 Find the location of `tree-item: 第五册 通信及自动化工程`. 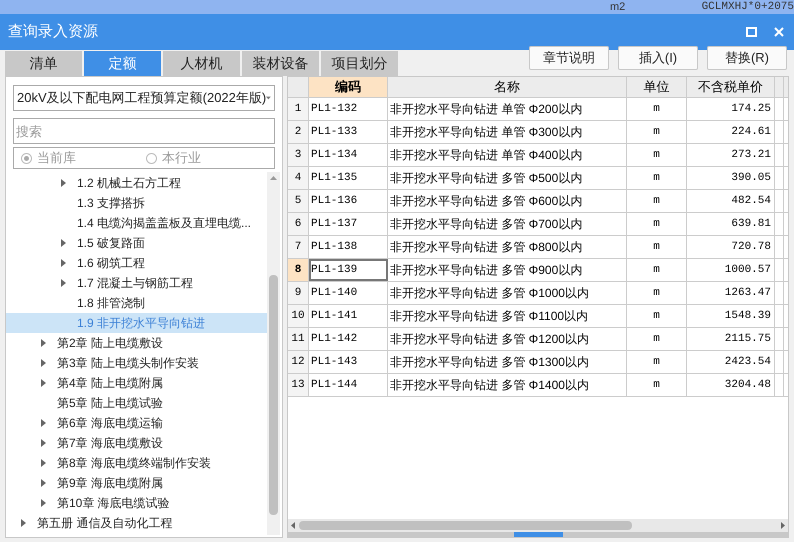

tree-item: 第五册 通信及自动化工程 is located at coordinates (136, 523).